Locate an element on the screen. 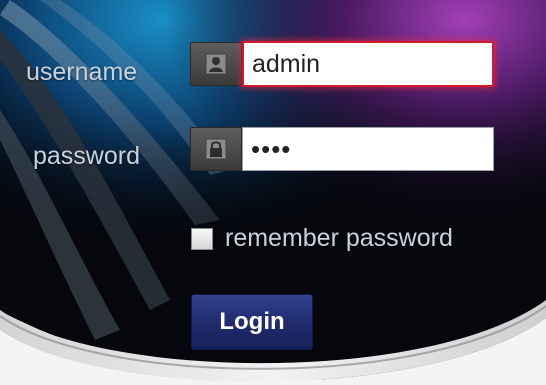 The height and width of the screenshot is (385, 546). password-input is located at coordinates (368, 149).